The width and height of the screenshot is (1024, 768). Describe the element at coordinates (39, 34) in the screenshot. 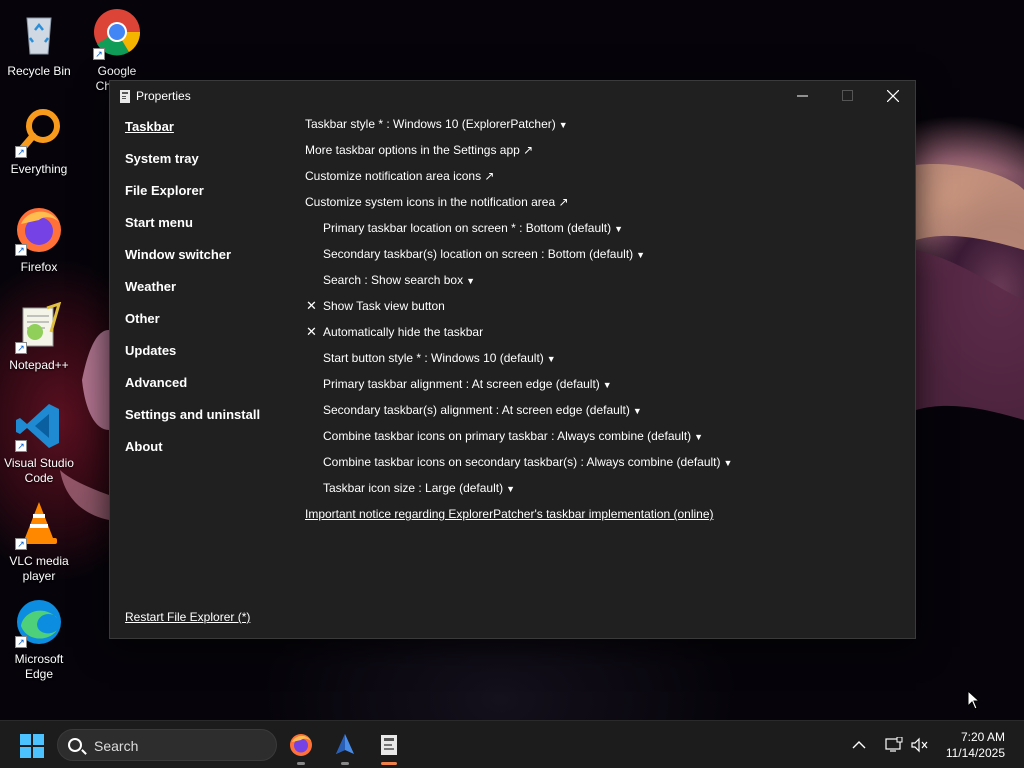

I see `recycle-bin-icon` at that location.